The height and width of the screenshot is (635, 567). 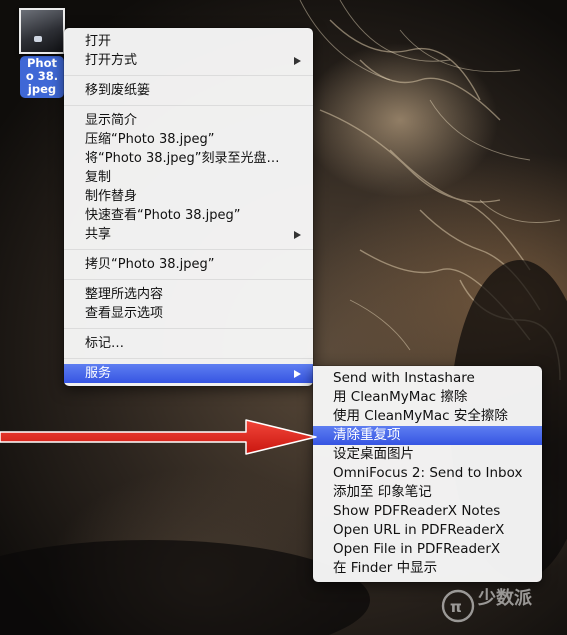 I want to click on menu-item-share: 共享, so click(x=188, y=234).